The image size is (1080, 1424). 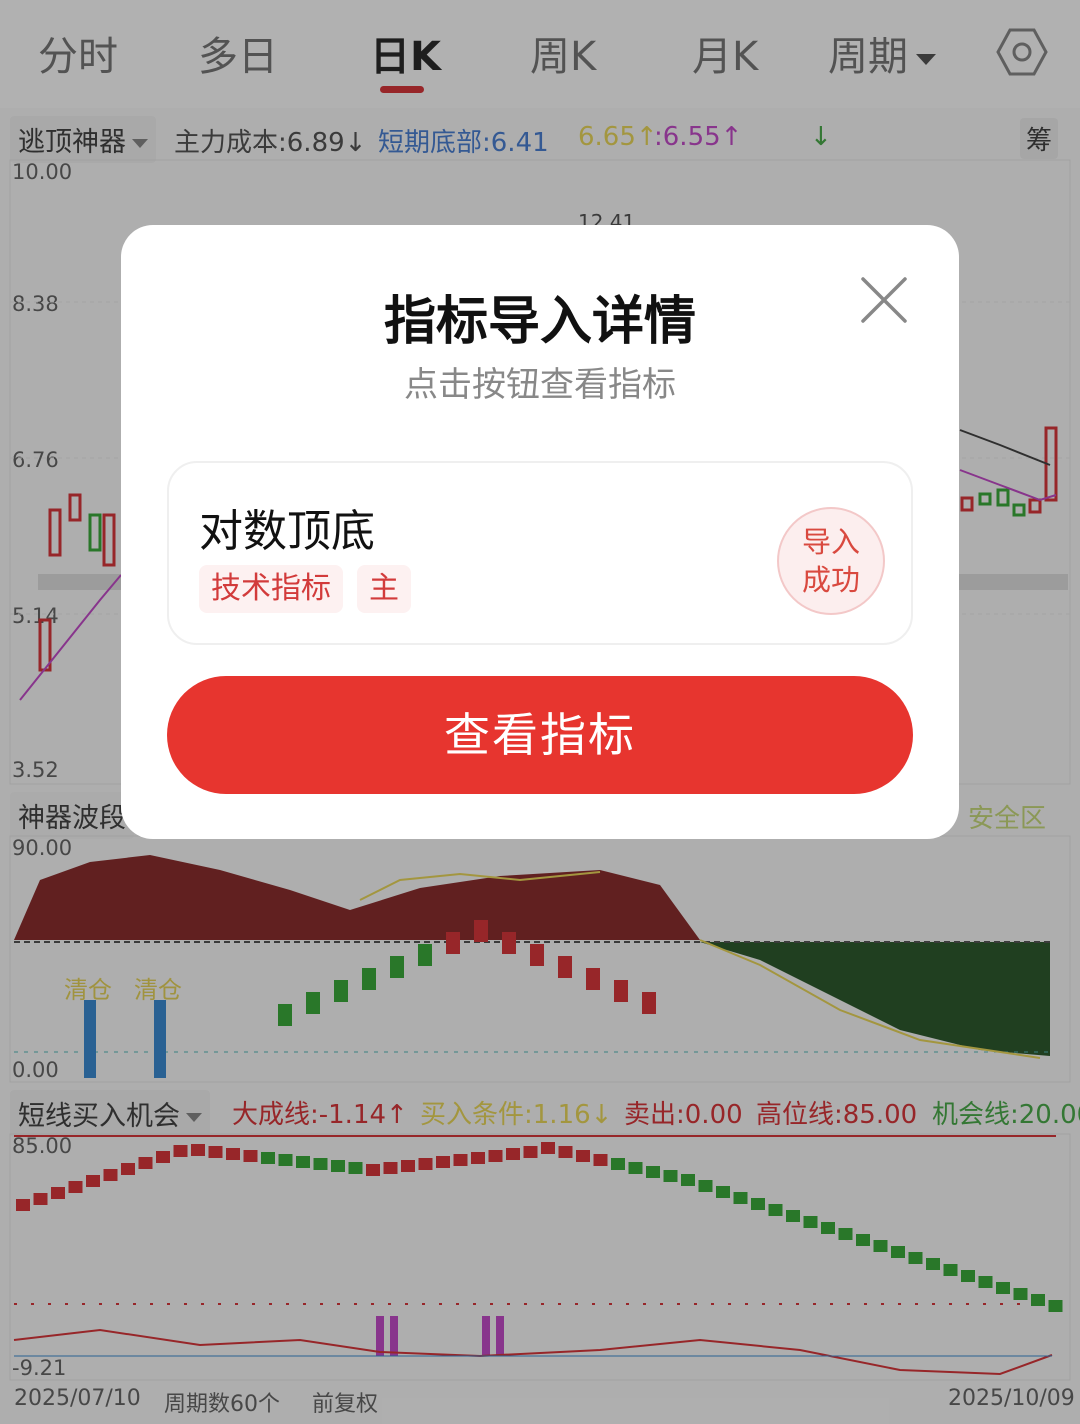 I want to click on dialog-subtitle: 点击按钮查看指标, so click(x=540, y=385).